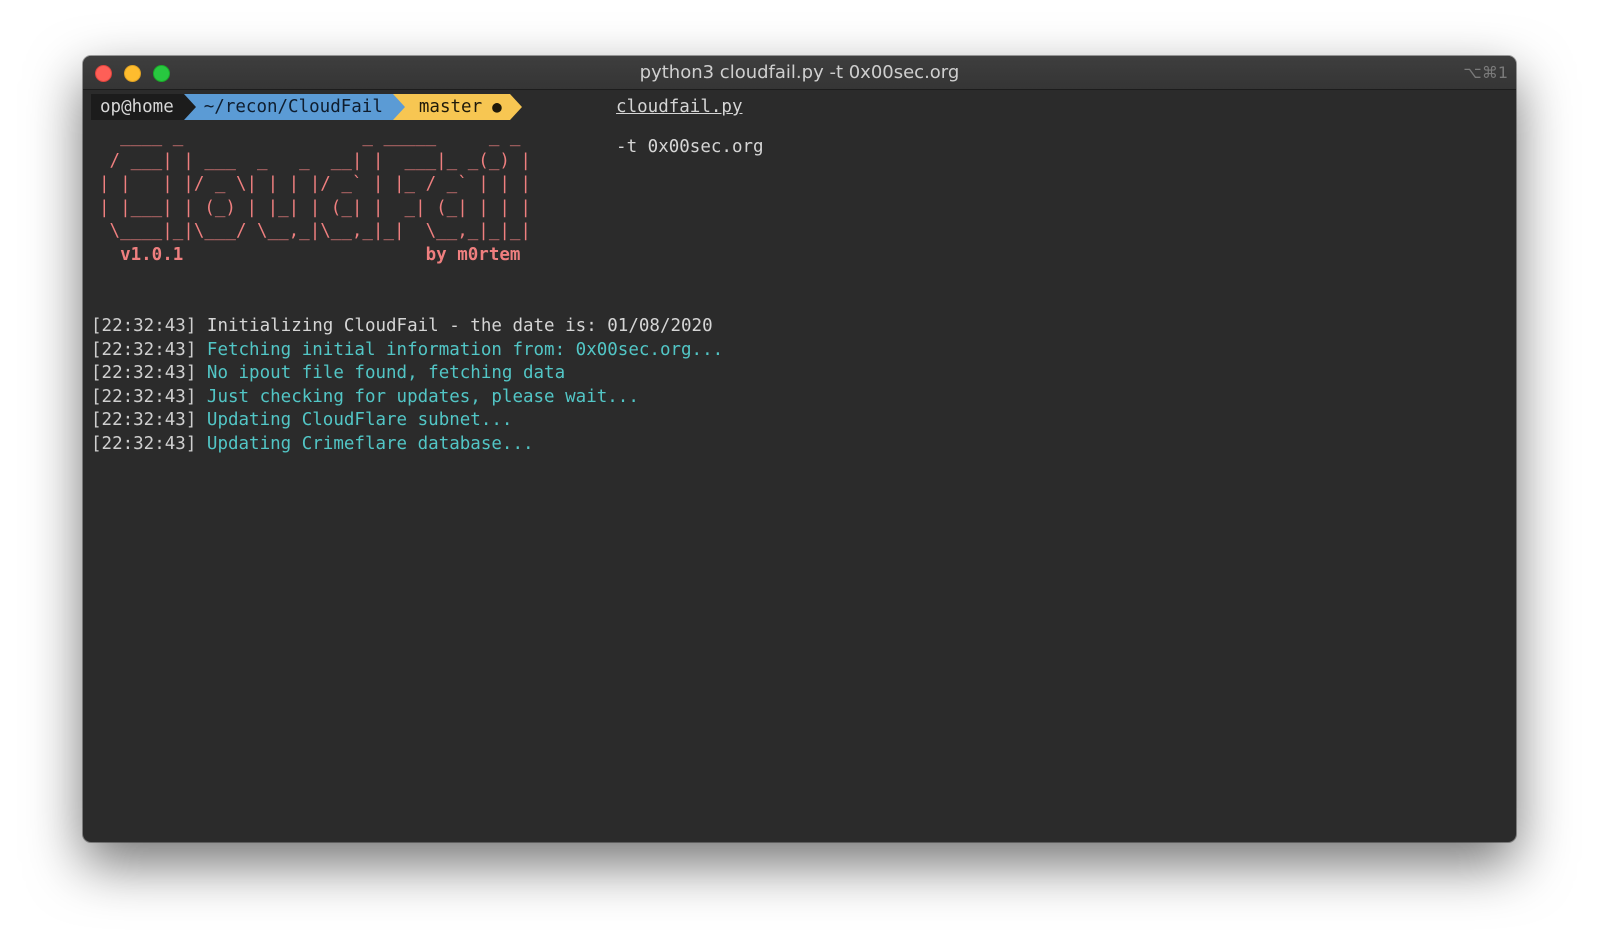  Describe the element at coordinates (690, 147) in the screenshot. I see `command-args: -t 0x00sec.org` at that location.